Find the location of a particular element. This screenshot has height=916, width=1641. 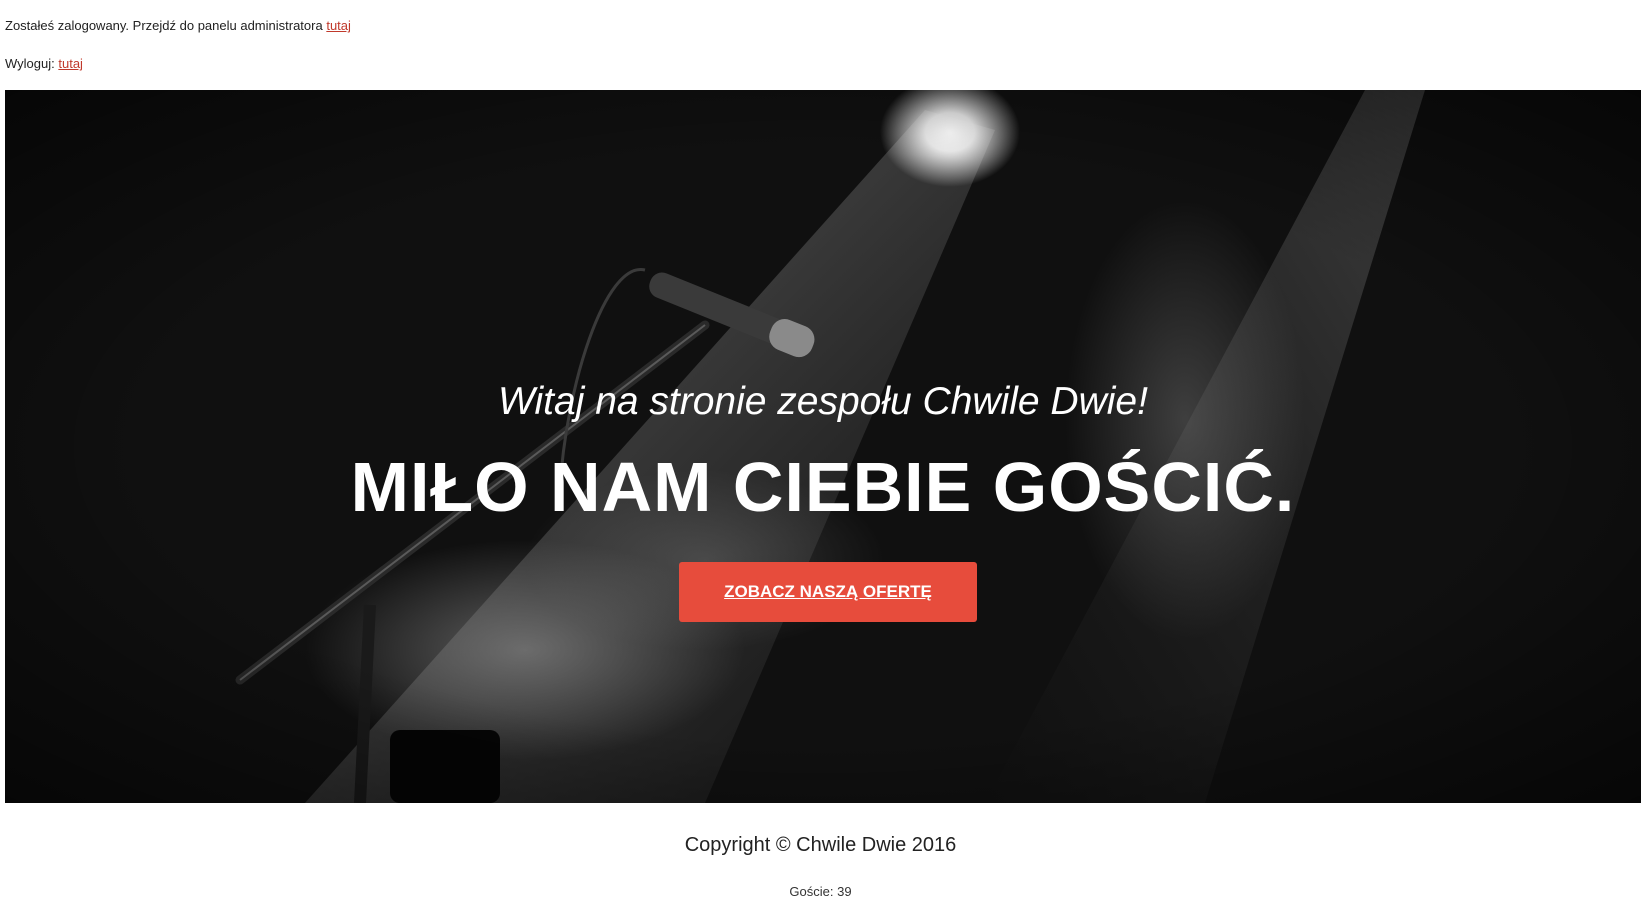

logout-line: Wyloguj: tutaj is located at coordinates (44, 63).